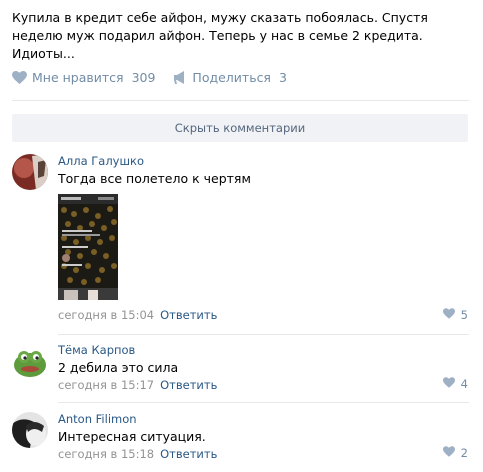  What do you see at coordinates (265, 385) in the screenshot?
I see `comment-meta: сегодня в 15:17 Ответить` at bounding box center [265, 385].